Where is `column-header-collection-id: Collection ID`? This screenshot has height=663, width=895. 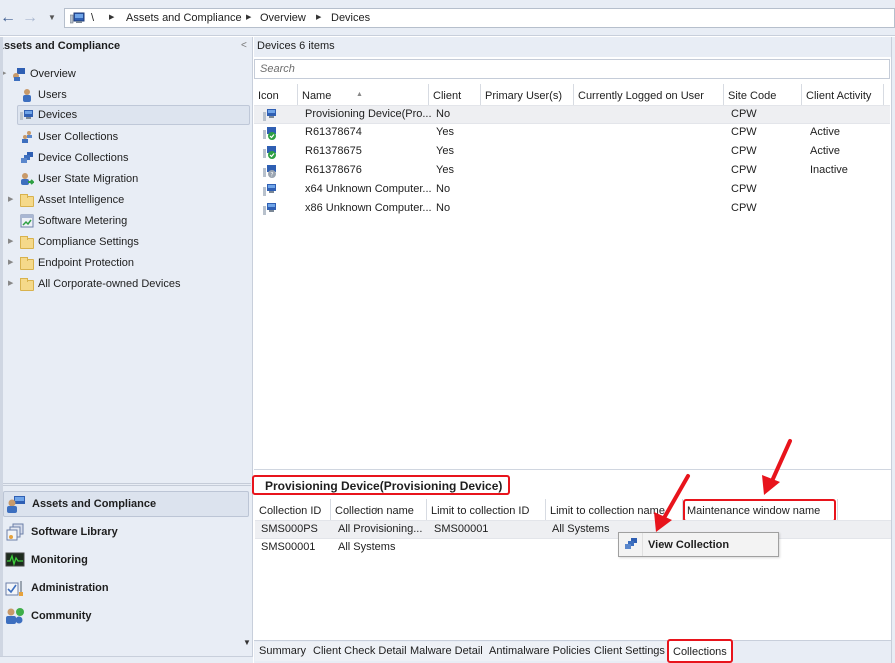 column-header-collection-id: Collection ID is located at coordinates (293, 510).